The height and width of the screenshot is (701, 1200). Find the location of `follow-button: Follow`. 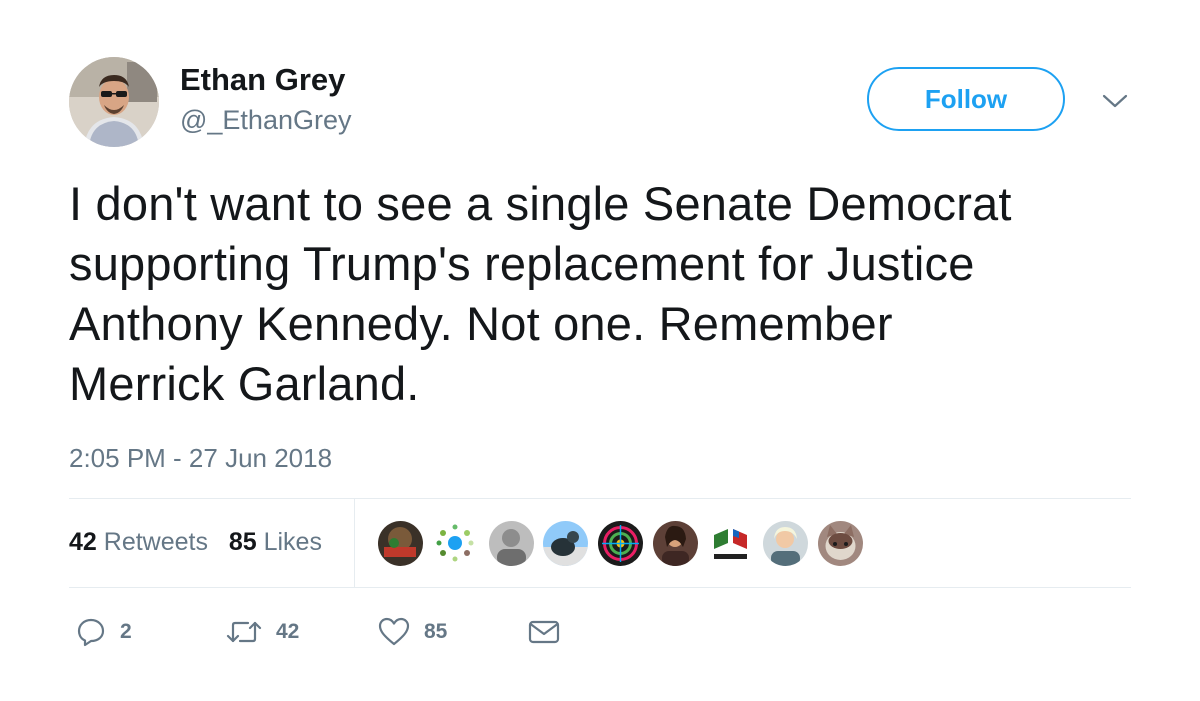

follow-button: Follow is located at coordinates (966, 99).